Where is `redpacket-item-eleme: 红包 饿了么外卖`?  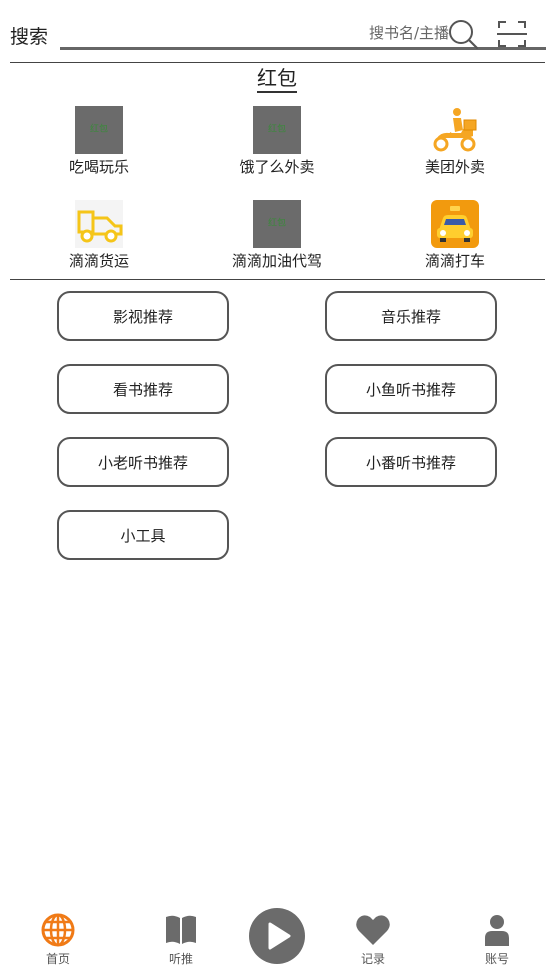
redpacket-item-eleme: 红包 饿了么外卖 is located at coordinates (277, 141).